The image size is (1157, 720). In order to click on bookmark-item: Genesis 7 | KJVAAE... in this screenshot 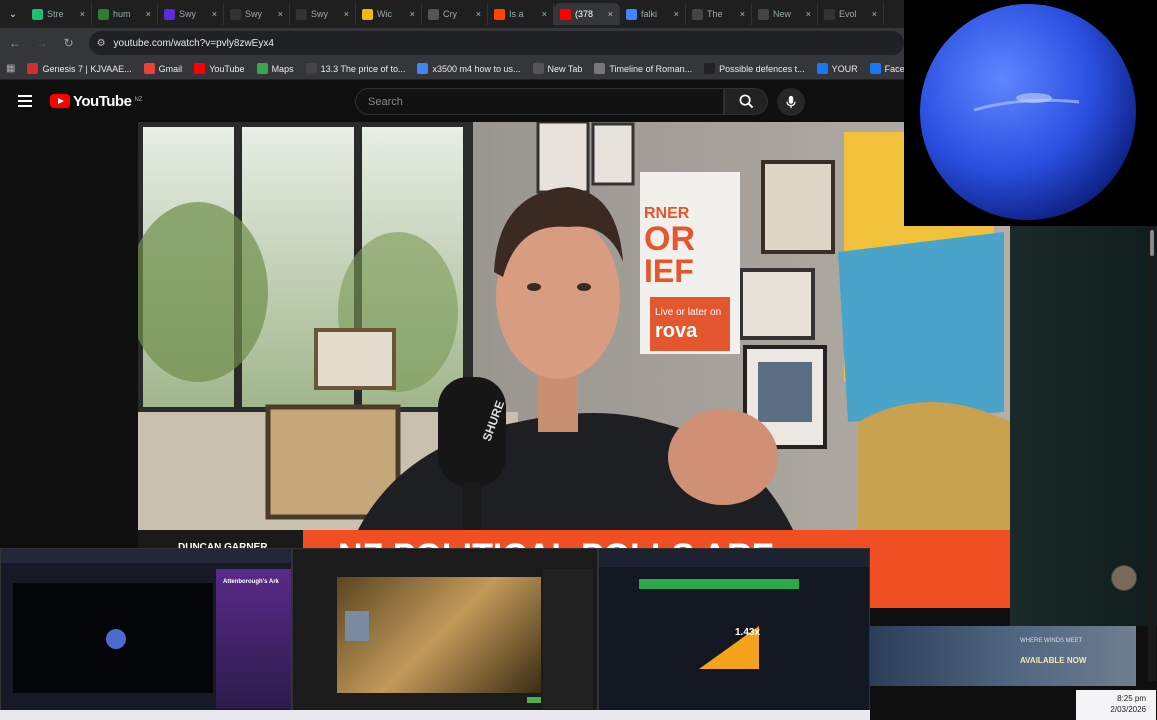, I will do `click(79, 68)`.